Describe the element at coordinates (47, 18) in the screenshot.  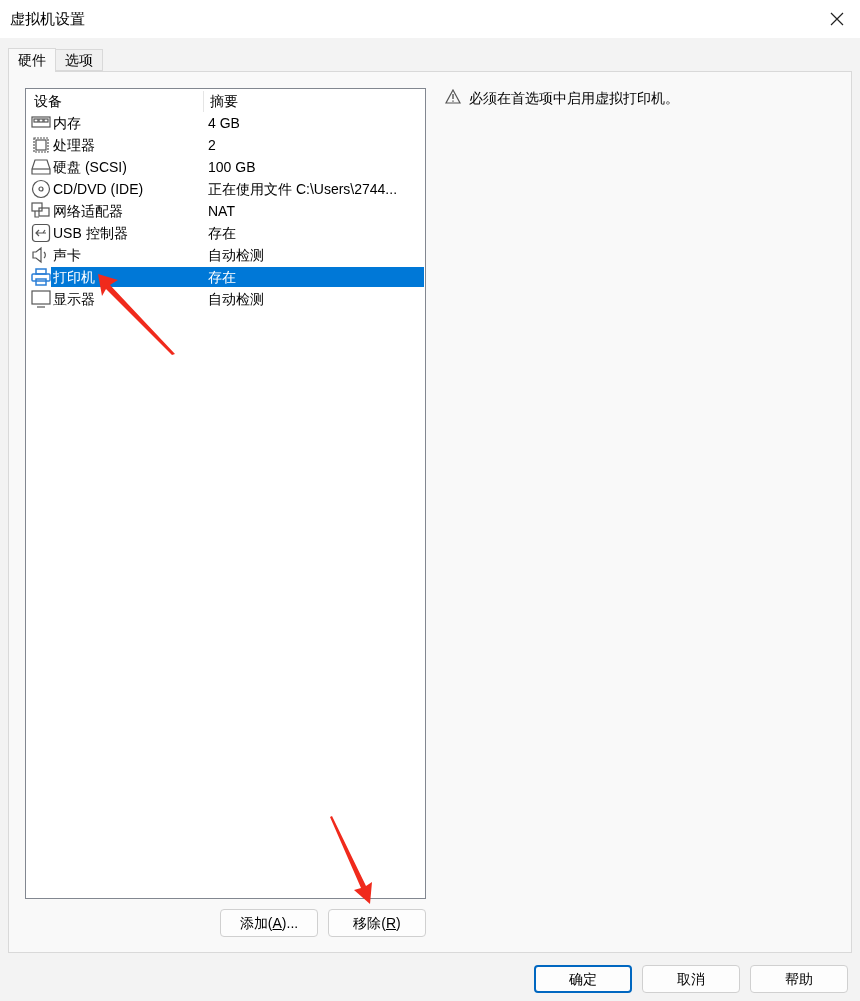
I see `window-title: 虚拟机设置` at that location.